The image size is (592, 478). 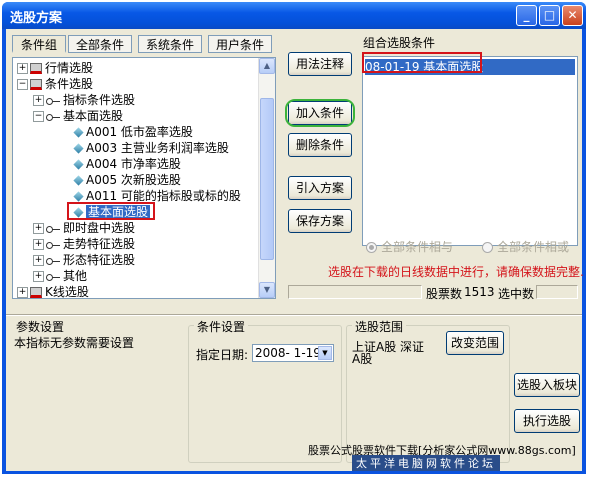 I want to click on tree-item-label: 其他, so click(x=75, y=276).